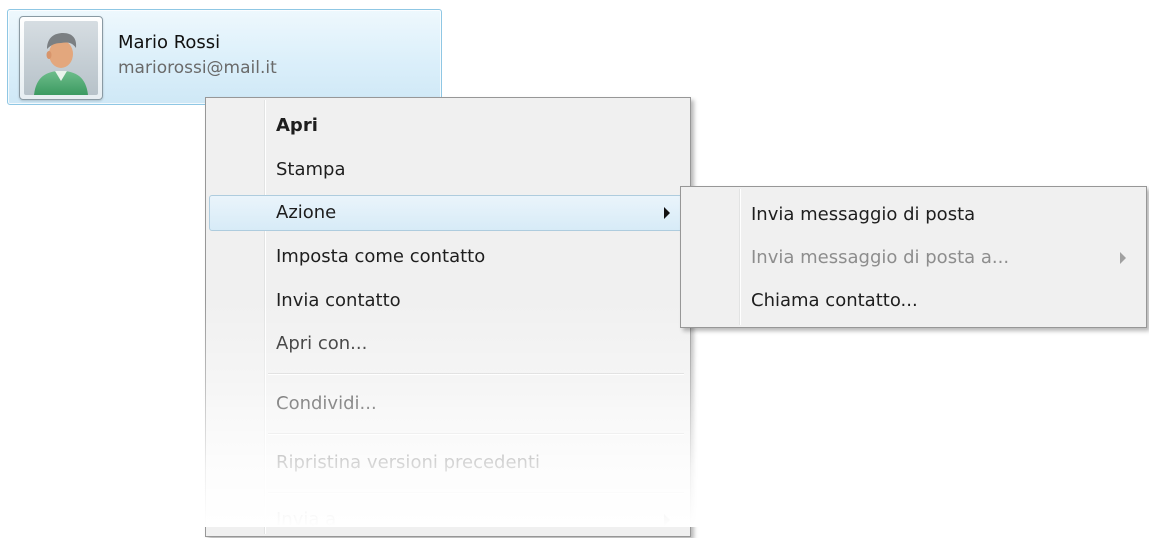 This screenshot has height=538, width=1149. I want to click on user-avatar-graphic, so click(61, 58).